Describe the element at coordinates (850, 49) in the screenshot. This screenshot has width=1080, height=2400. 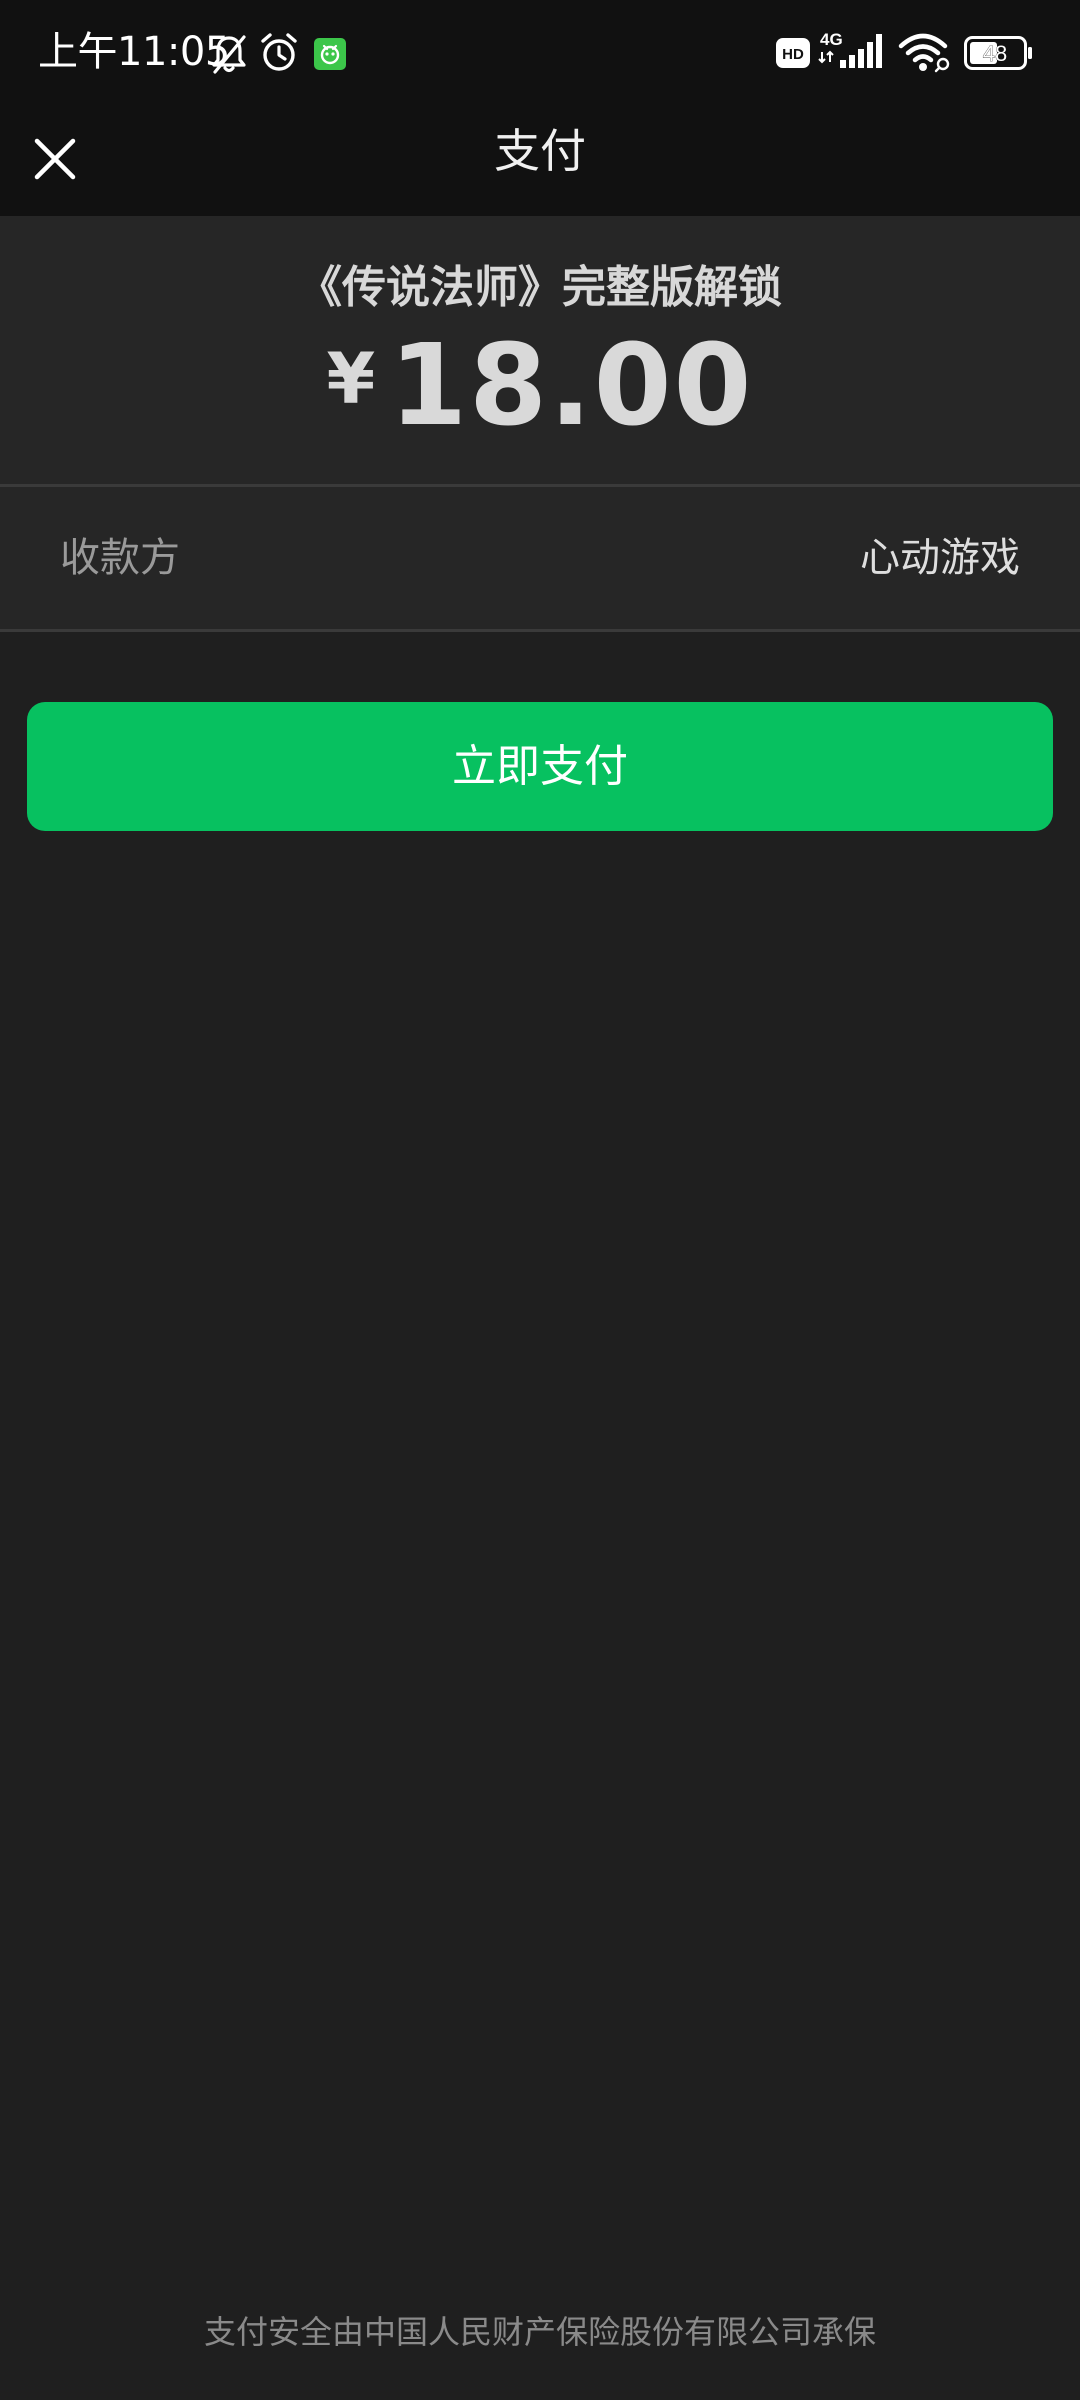
I see `signal-4g-icon: 4G` at that location.